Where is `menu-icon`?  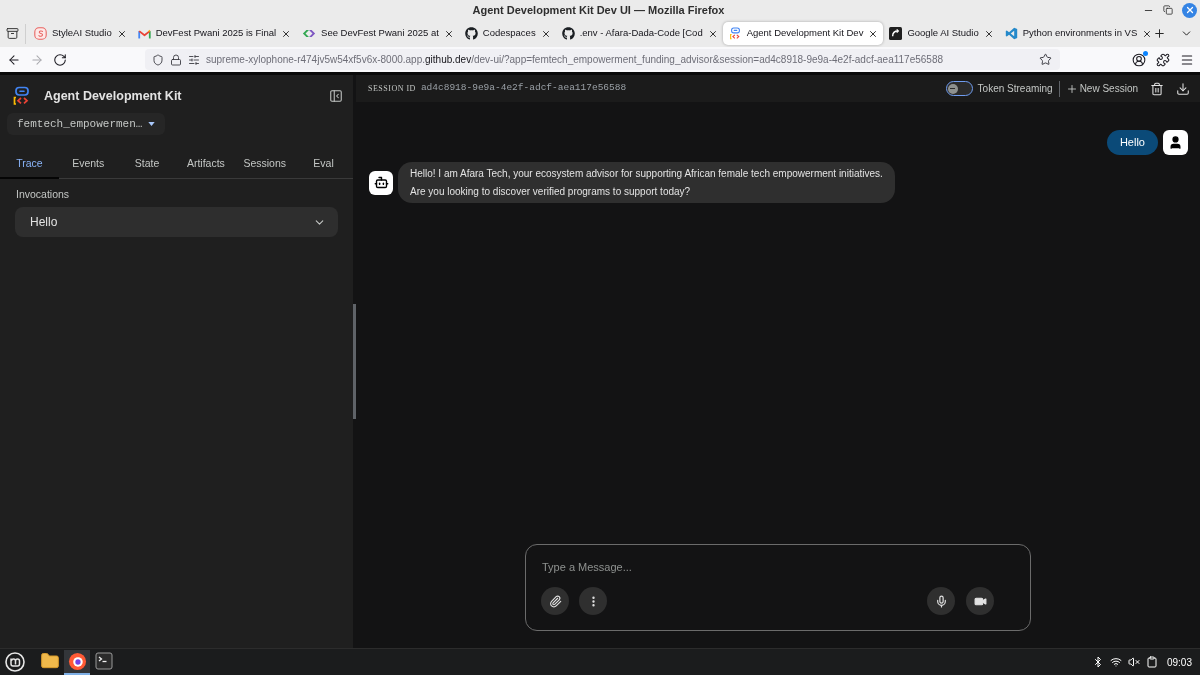
menu-icon is located at coordinates (1187, 59).